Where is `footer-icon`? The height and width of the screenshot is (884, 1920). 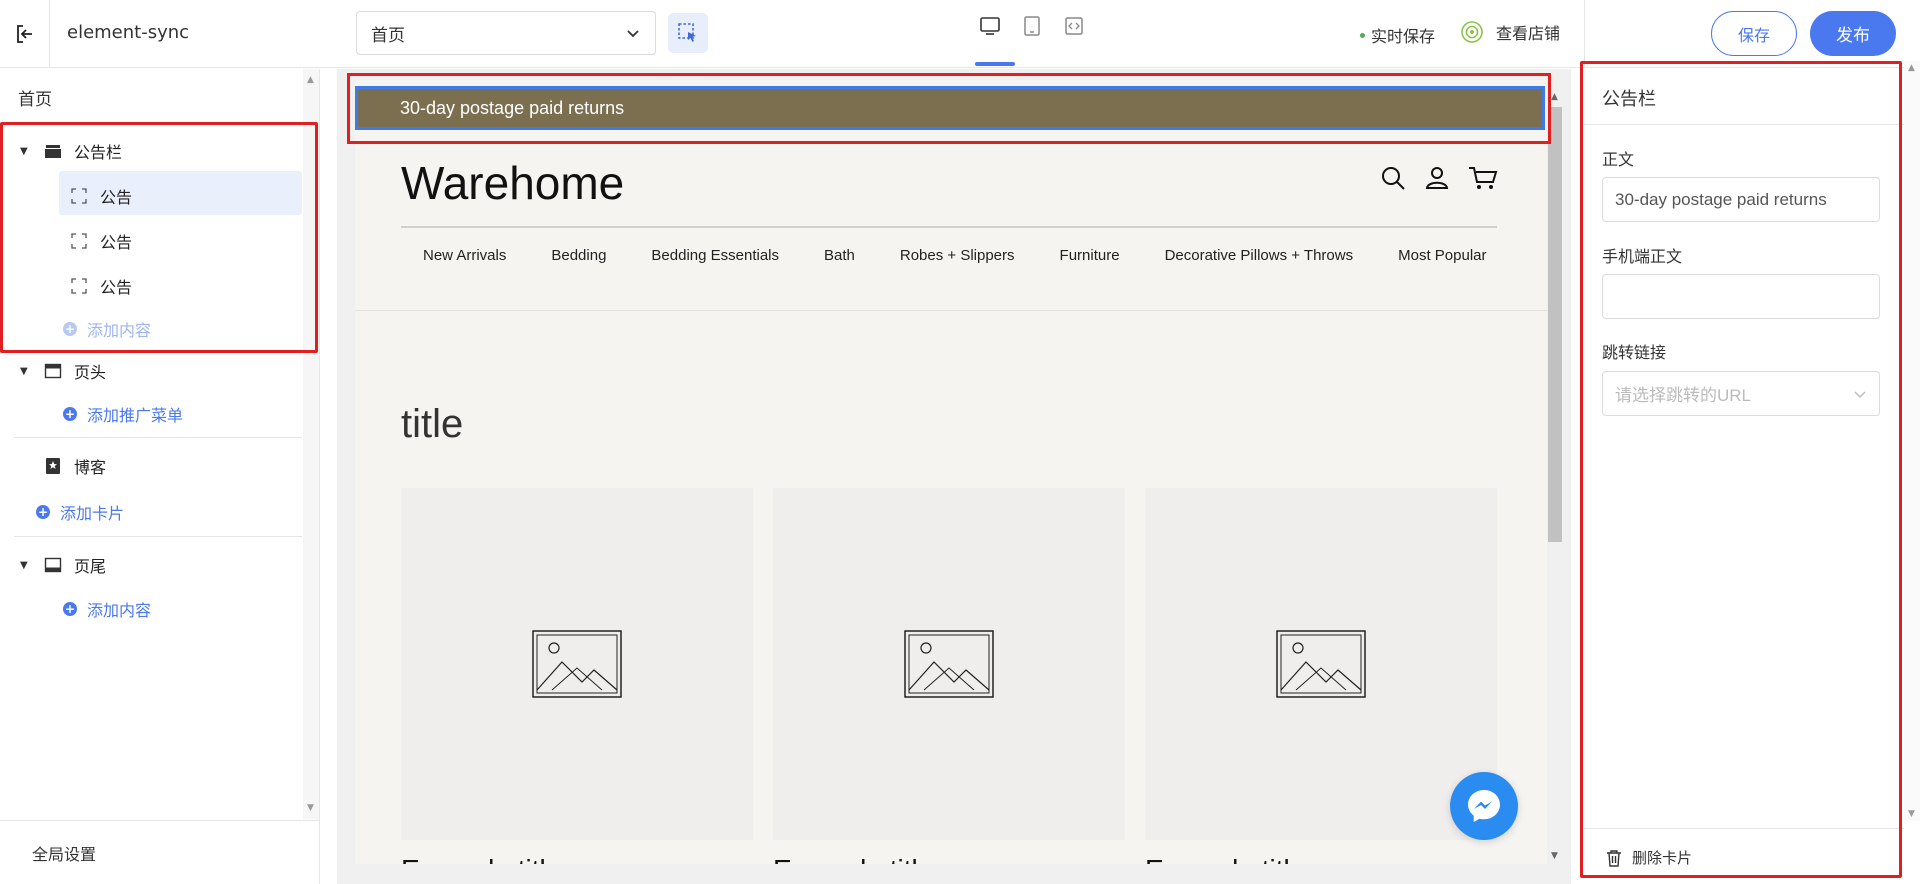 footer-icon is located at coordinates (53, 565).